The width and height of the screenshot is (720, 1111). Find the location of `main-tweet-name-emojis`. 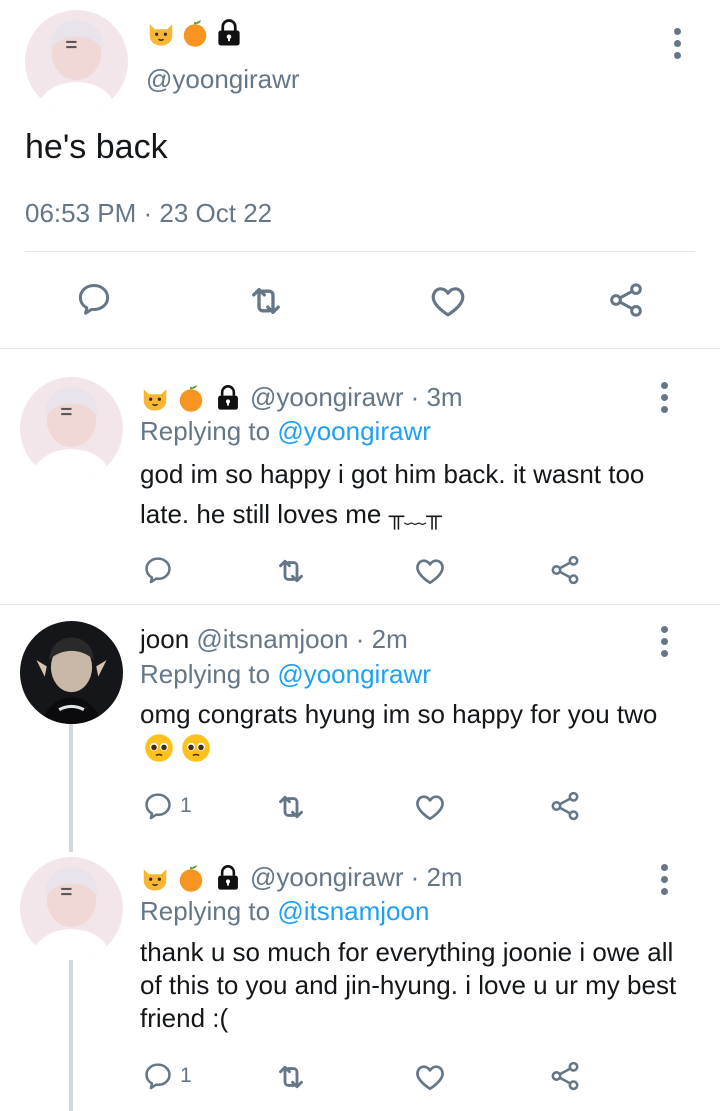

main-tweet-name-emojis is located at coordinates (195, 35).